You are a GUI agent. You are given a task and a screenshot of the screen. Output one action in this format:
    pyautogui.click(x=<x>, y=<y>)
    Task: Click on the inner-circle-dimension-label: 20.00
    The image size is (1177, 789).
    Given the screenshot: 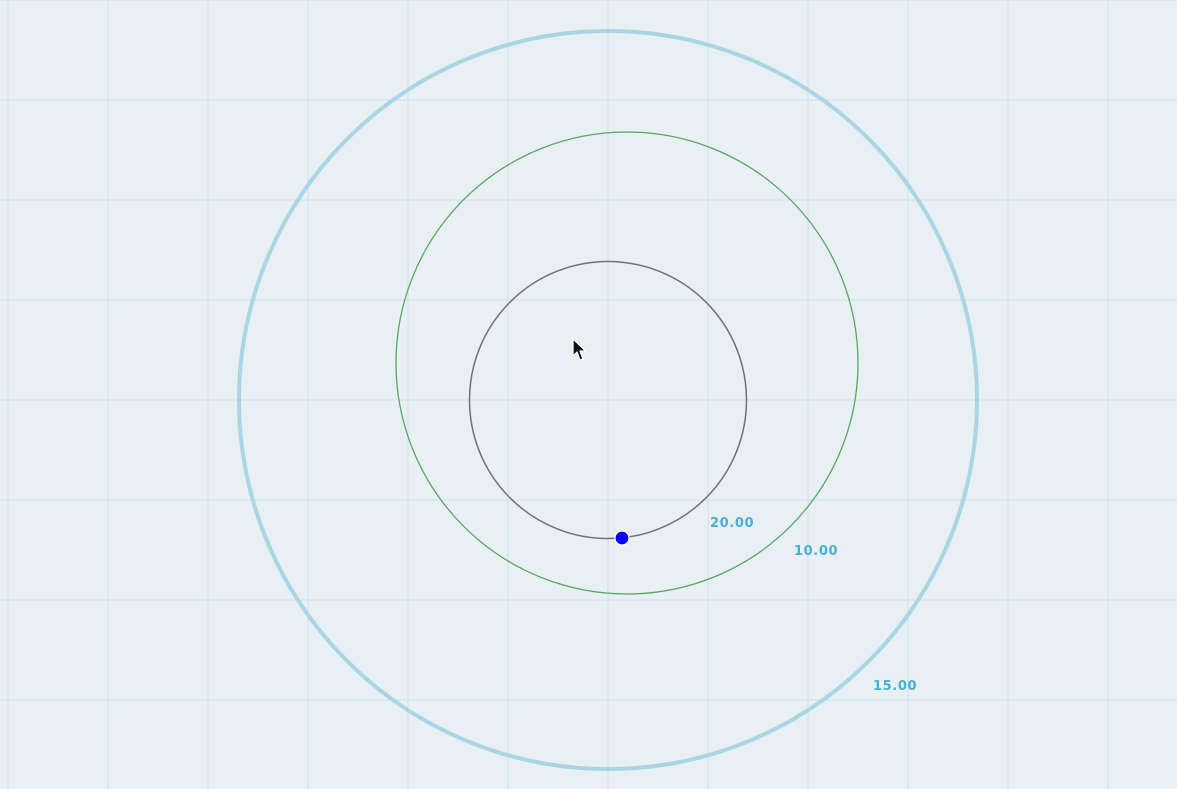 What is the action you would take?
    pyautogui.click(x=732, y=523)
    